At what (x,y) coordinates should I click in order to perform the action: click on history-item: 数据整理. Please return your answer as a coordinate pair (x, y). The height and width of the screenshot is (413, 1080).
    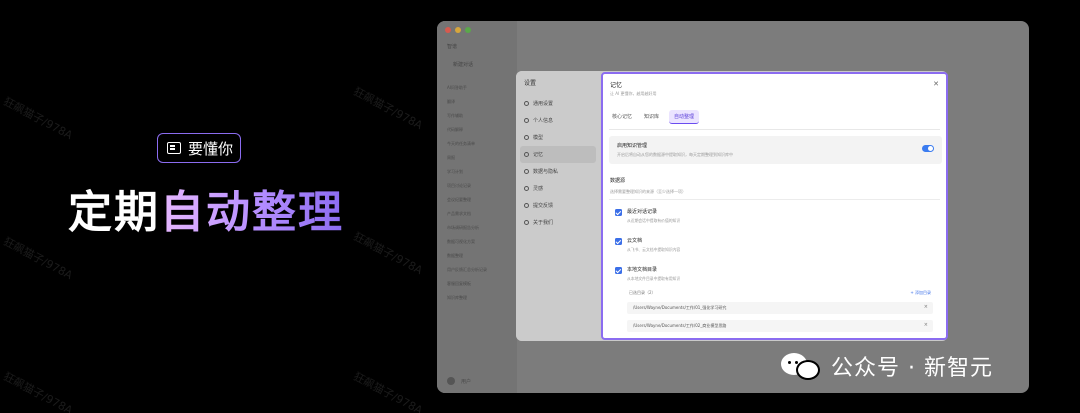
    Looking at the image, I should click on (480, 256).